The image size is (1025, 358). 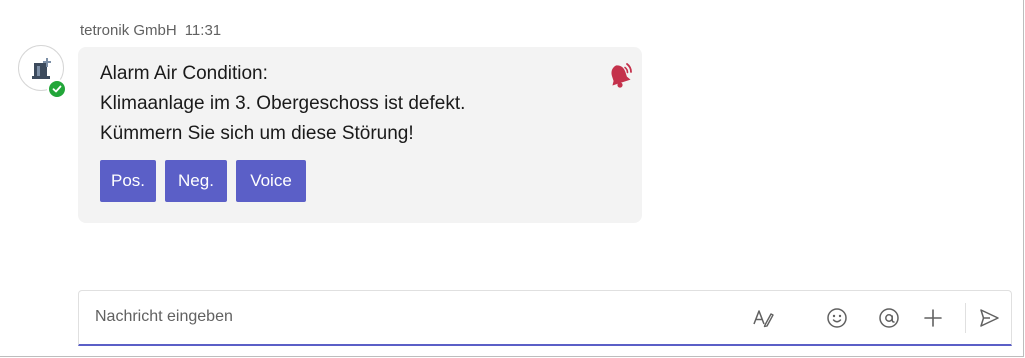 What do you see at coordinates (41, 68) in the screenshot?
I see `building-logo-icon` at bounding box center [41, 68].